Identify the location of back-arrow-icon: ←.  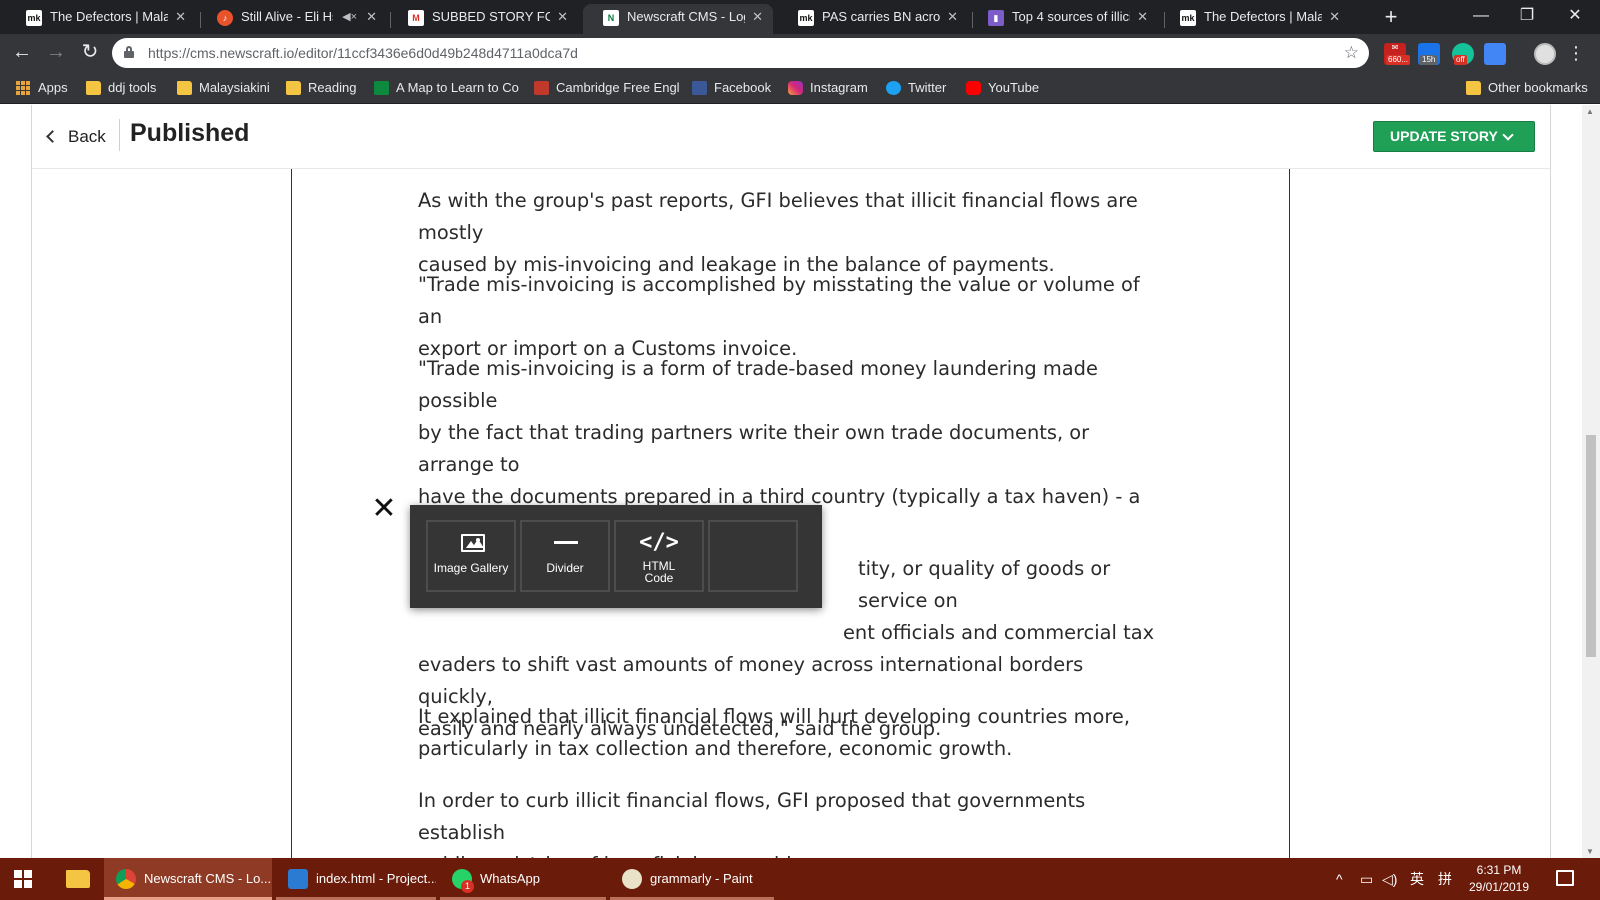
(22, 53).